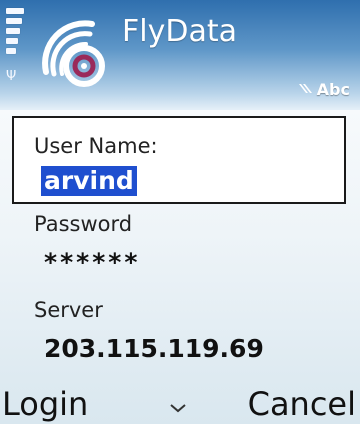 The width and height of the screenshot is (360, 424). What do you see at coordinates (68, 310) in the screenshot?
I see `server-label: Server` at bounding box center [68, 310].